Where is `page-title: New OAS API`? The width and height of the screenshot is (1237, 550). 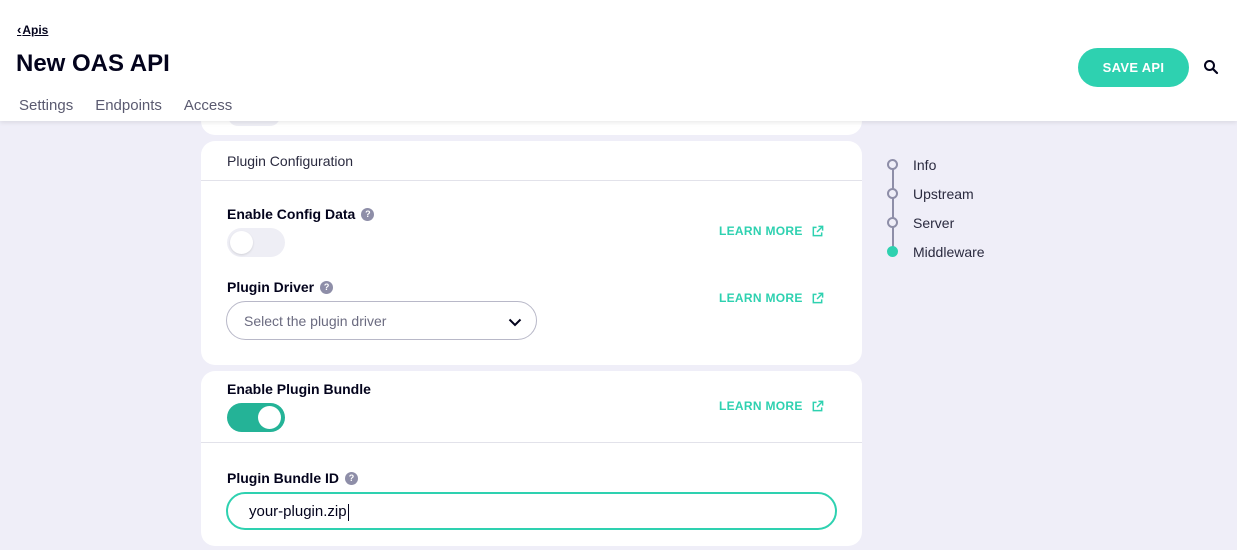 page-title: New OAS API is located at coordinates (93, 63).